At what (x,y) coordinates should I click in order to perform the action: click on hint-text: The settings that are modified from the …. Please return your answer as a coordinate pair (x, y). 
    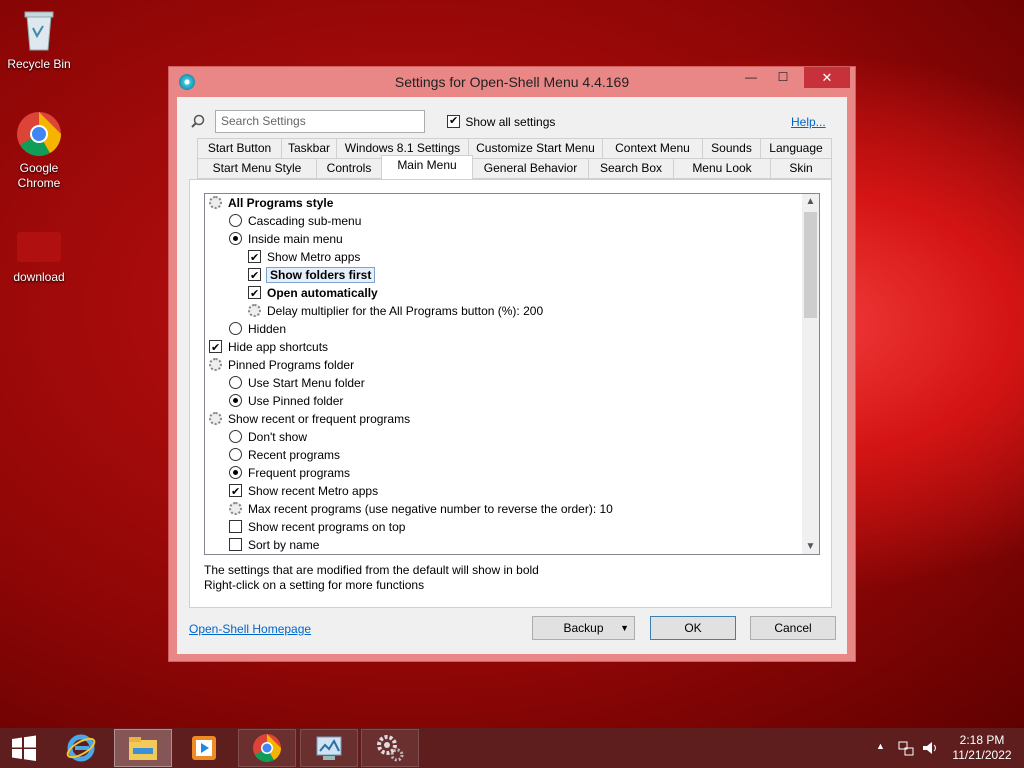
    Looking at the image, I should click on (371, 578).